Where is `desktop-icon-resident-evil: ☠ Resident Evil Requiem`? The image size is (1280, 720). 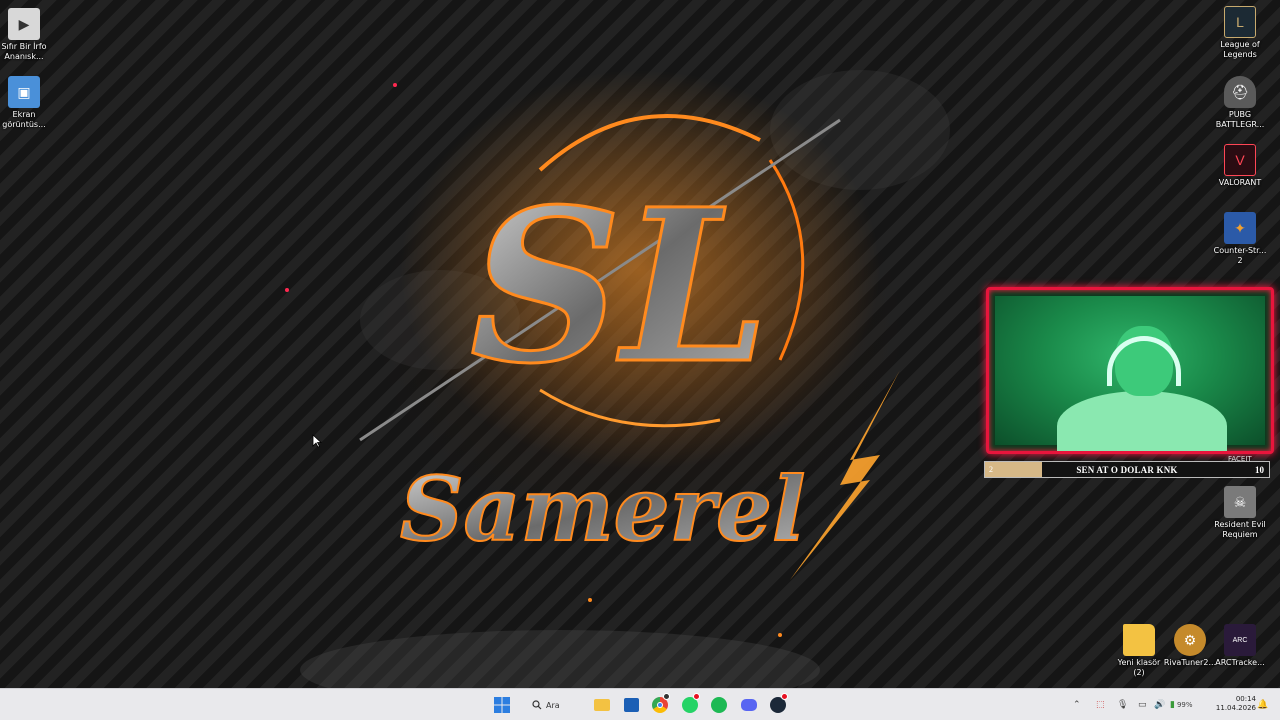
desktop-icon-resident-evil: ☠ Resident Evil Requiem is located at coordinates (1240, 513).